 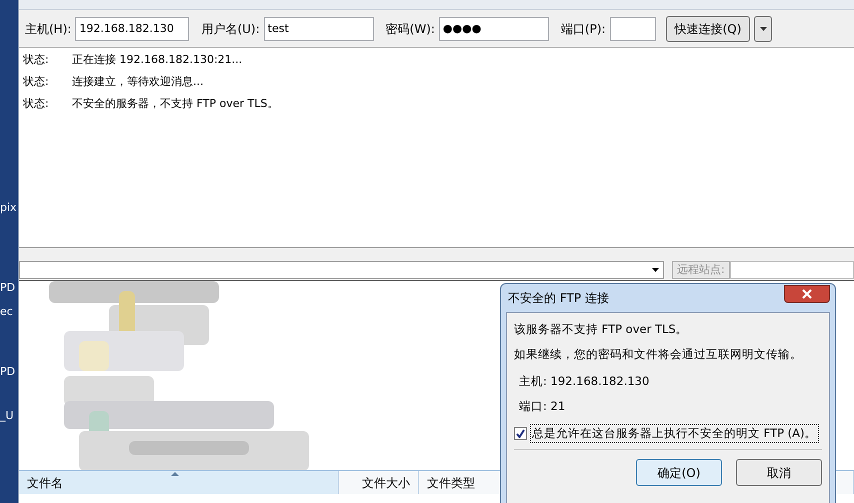 What do you see at coordinates (7, 416) in the screenshot?
I see `desktop-icon-label: _U` at bounding box center [7, 416].